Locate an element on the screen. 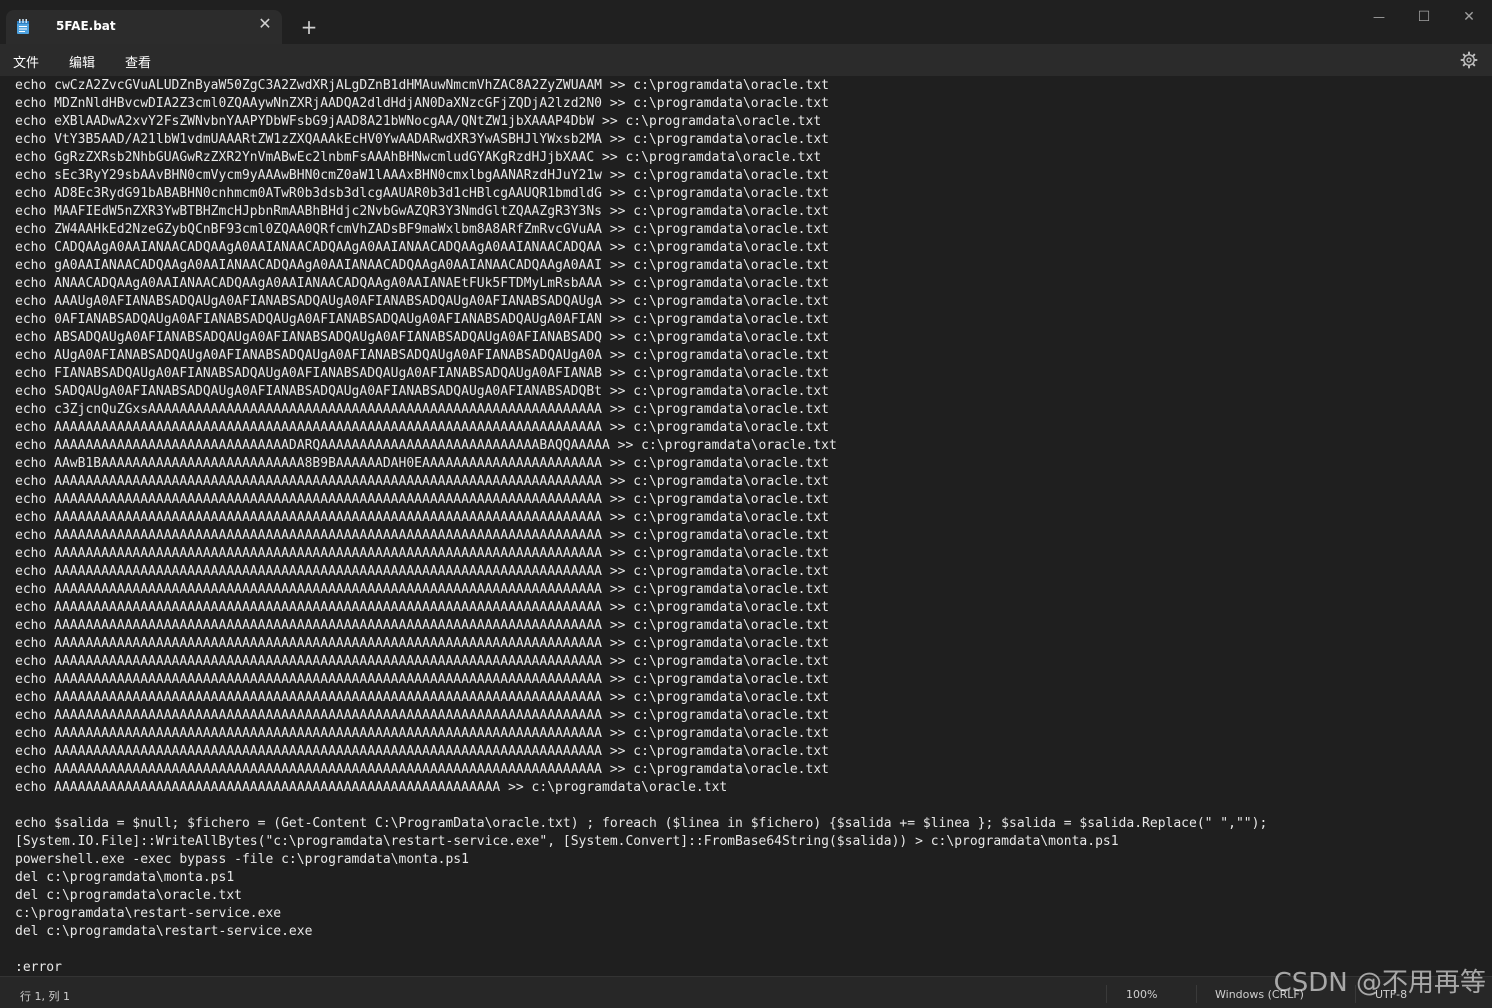 This screenshot has width=1492, height=1008. title-bar: 5FAE.bat ✕ + — ☐ ✕ is located at coordinates (746, 22).